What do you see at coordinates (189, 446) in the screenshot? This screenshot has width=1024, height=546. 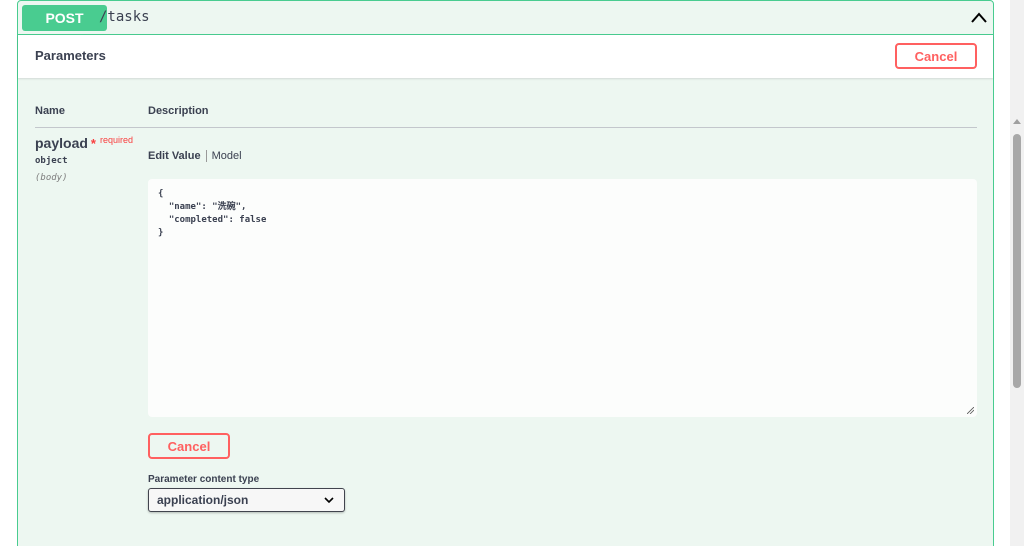 I see `body-cancel-button: Cancel` at bounding box center [189, 446].